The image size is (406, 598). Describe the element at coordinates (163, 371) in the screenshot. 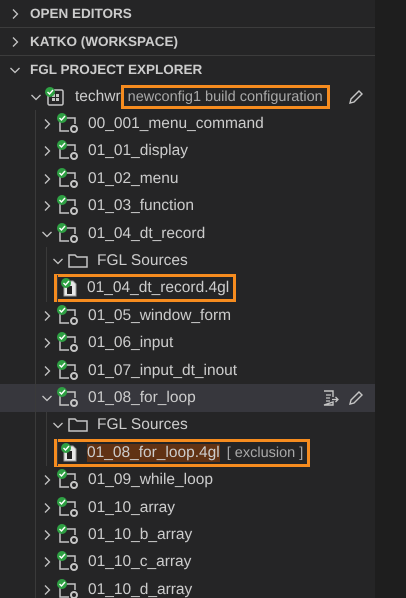

I see `program-name: 01_07_input_dt_inout` at that location.